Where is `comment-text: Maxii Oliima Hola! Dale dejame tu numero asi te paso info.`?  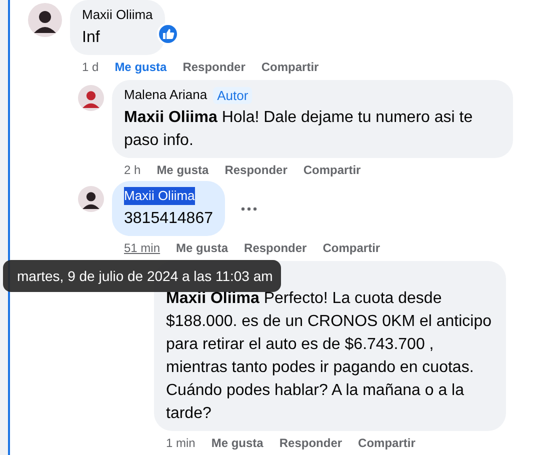 comment-text: Maxii Oliima Hola! Dale dejame tu numero asi te paso info. is located at coordinates (299, 129).